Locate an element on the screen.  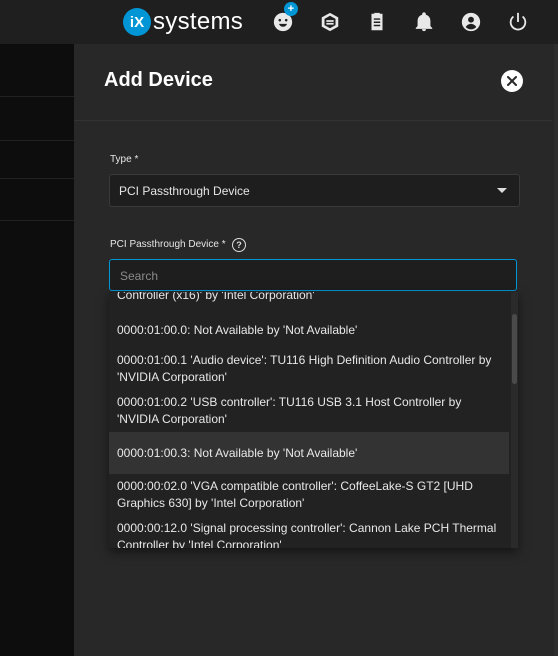
close-button is located at coordinates (512, 81).